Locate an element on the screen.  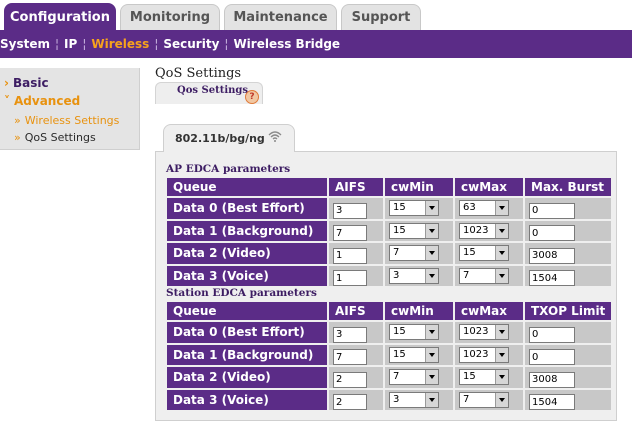
wifi-icon is located at coordinates (275, 136).